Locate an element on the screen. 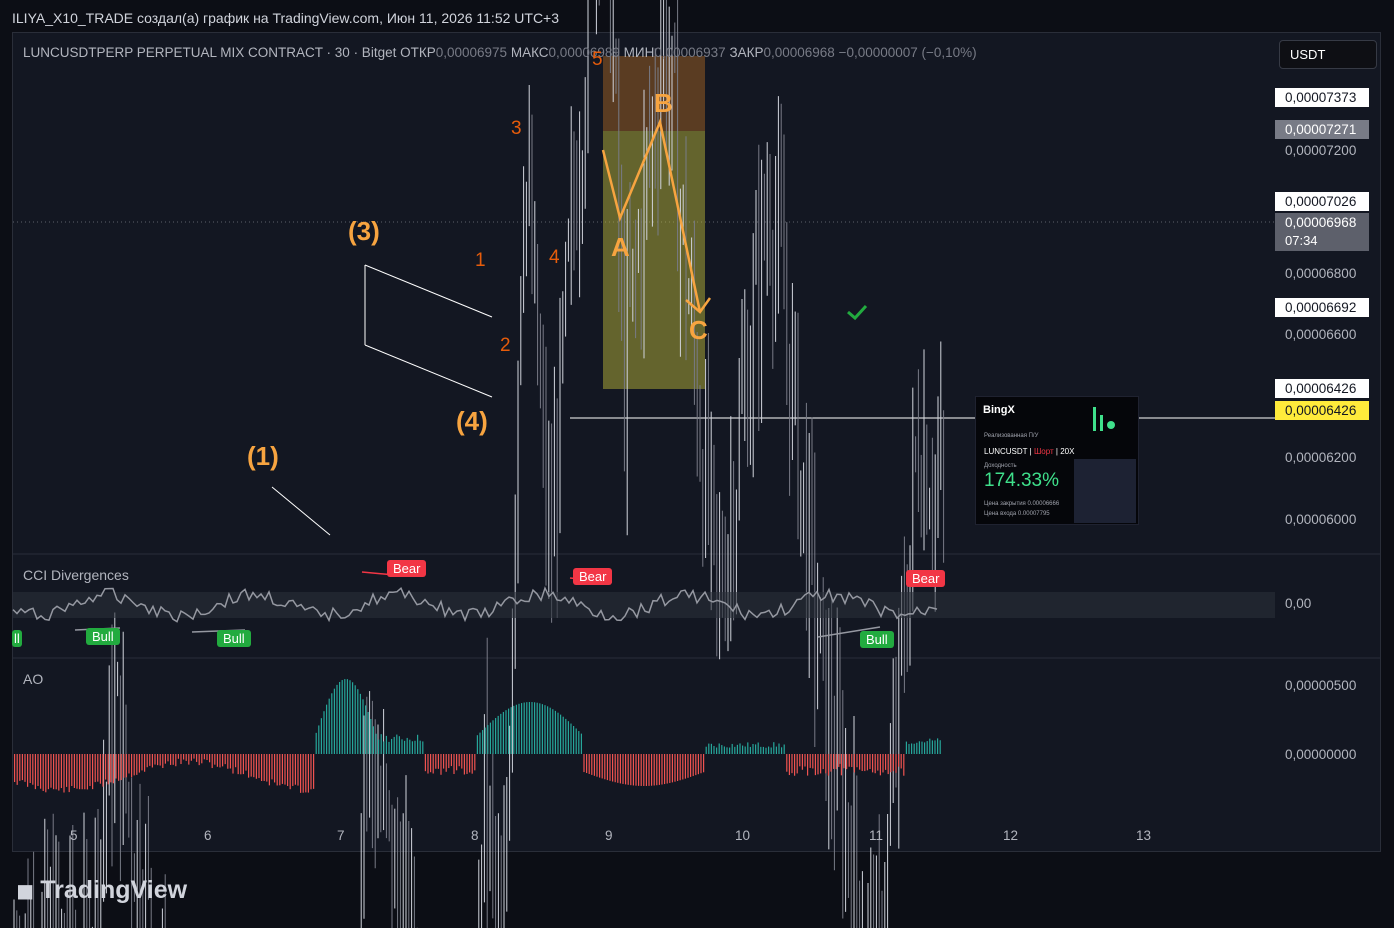 The height and width of the screenshot is (928, 1394). tradingview-logo: ◼ TradingView is located at coordinates (101, 890).